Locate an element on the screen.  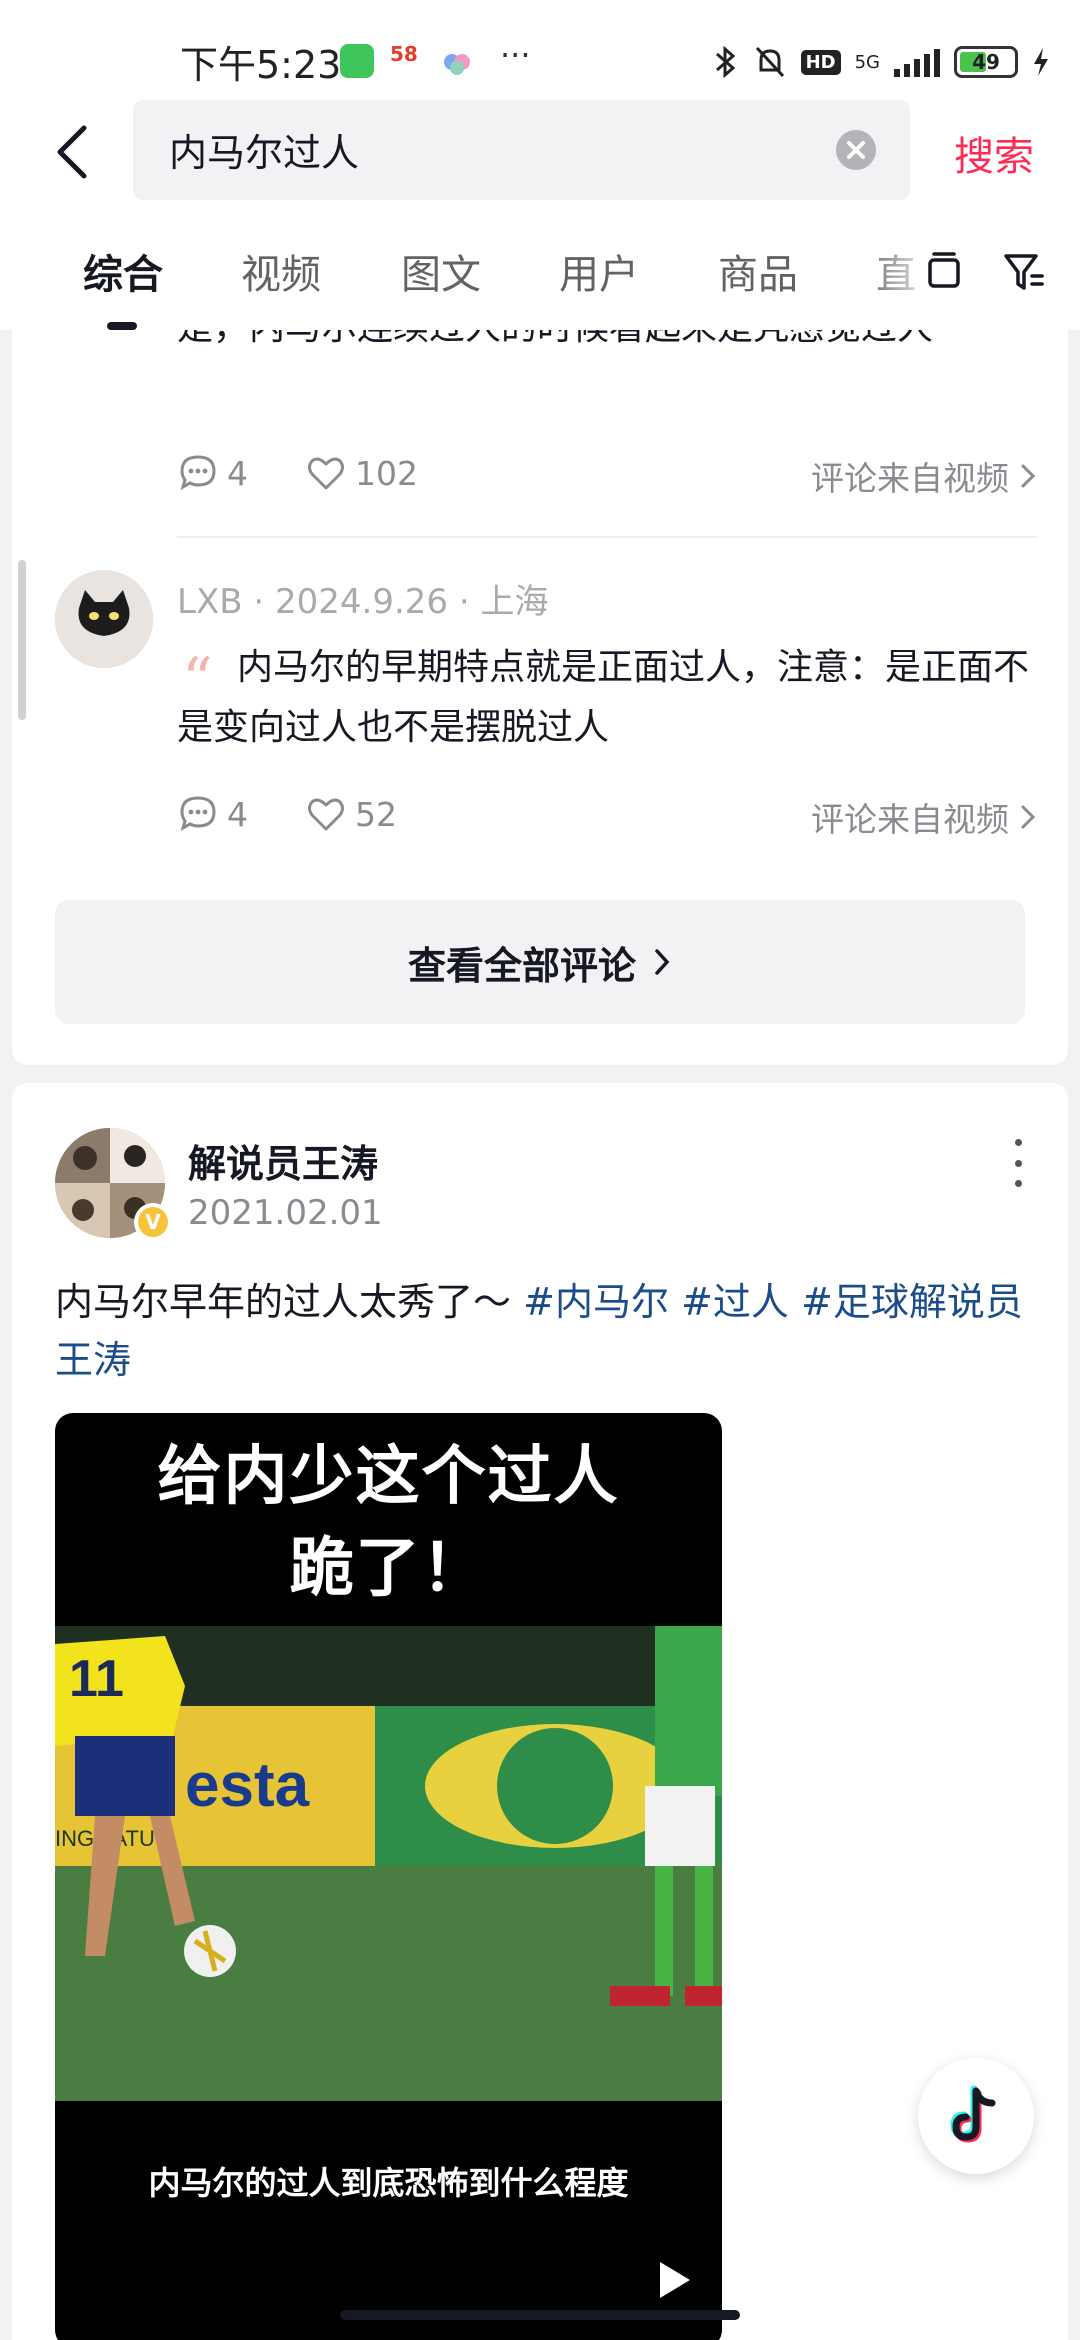
comment-date: 2024.9.26 is located at coordinates (362, 602).